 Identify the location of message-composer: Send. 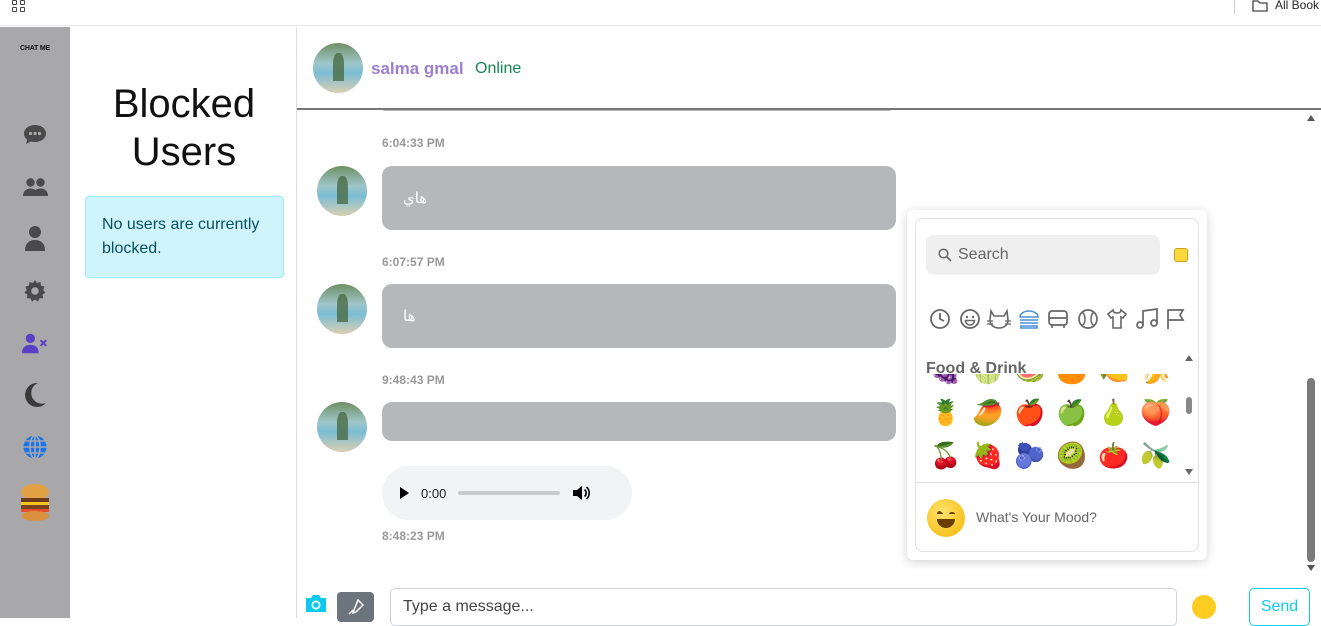
(809, 603).